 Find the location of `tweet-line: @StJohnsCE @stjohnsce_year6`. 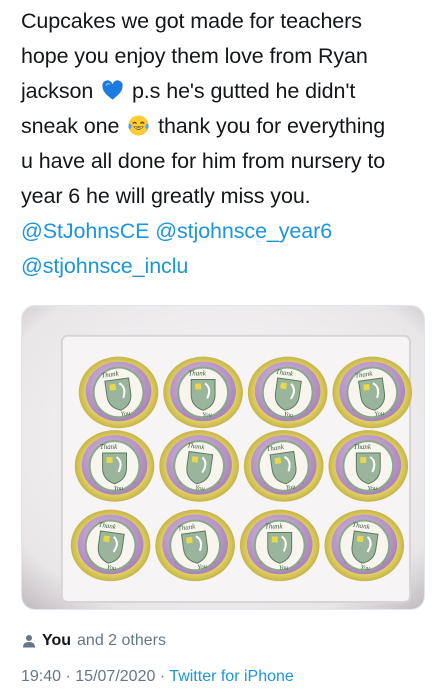

tweet-line: @StJohnsCE @stjohnsce_year6 is located at coordinates (226, 231).